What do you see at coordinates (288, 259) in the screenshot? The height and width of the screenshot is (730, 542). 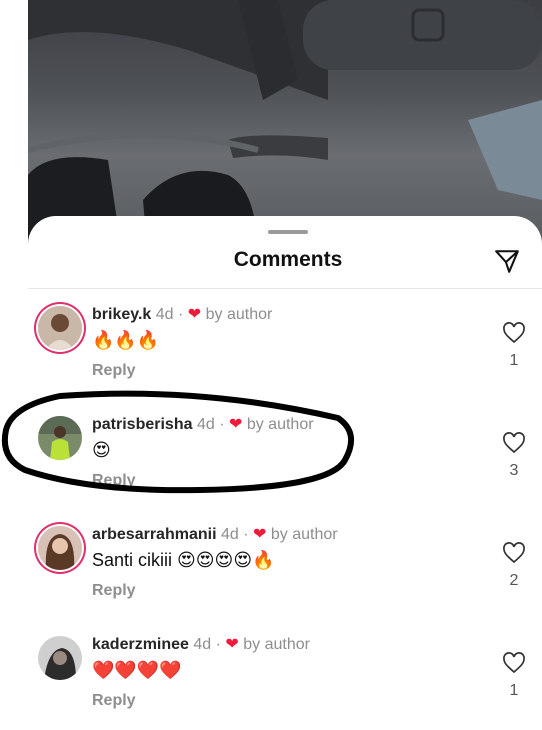 I see `sheet-title: Comments` at bounding box center [288, 259].